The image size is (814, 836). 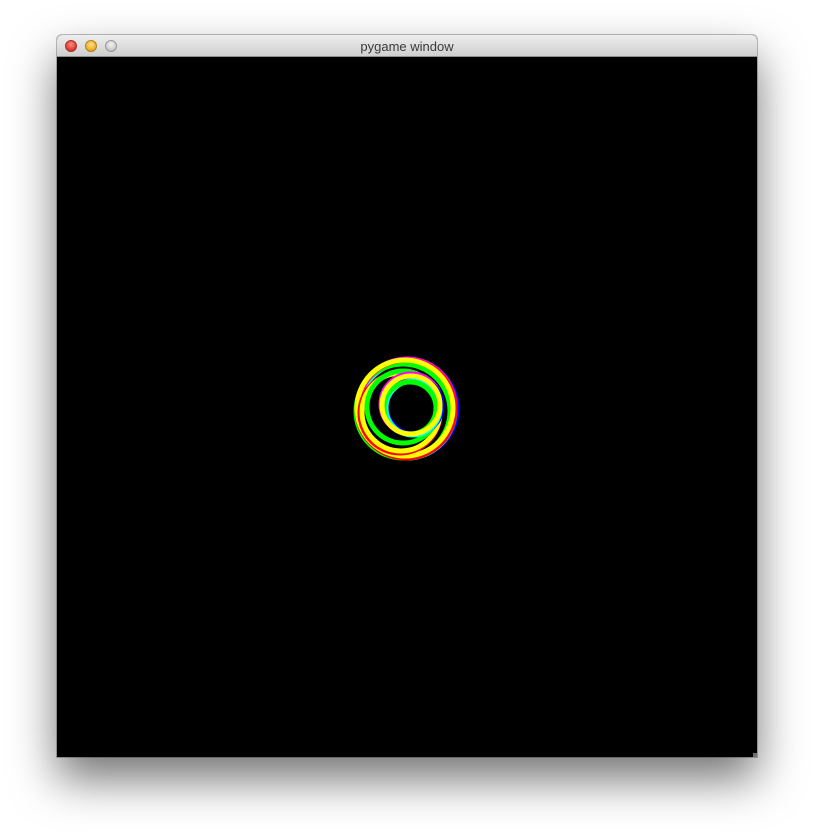 What do you see at coordinates (411, 405) in the screenshot?
I see `ring-inner-yellow` at bounding box center [411, 405].